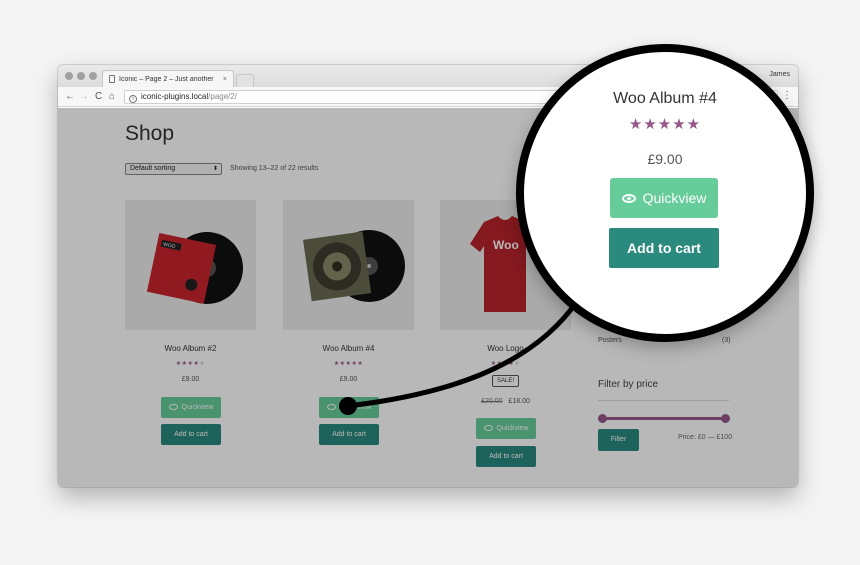  I want to click on zoom-quickview-button: Quickview, so click(664, 198).